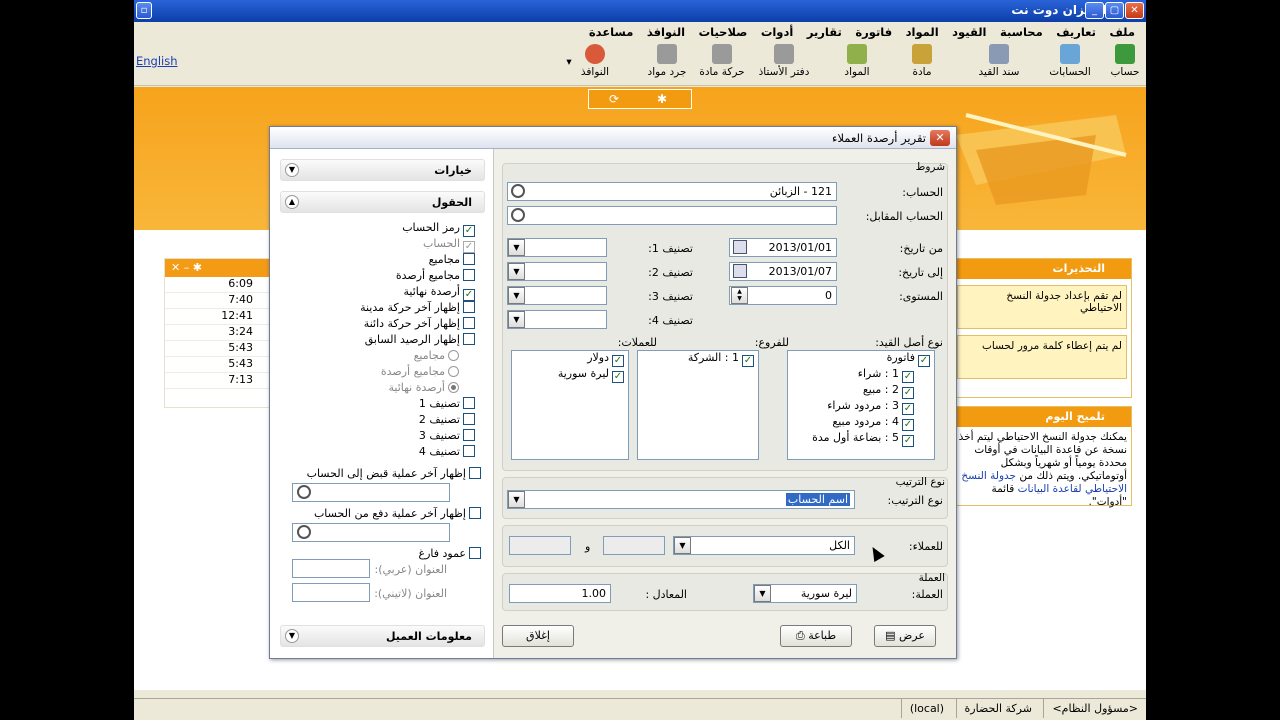 This screenshot has height=720, width=1280. I want to click on address-lat-label: العنوان (لاتيني):, so click(410, 593).